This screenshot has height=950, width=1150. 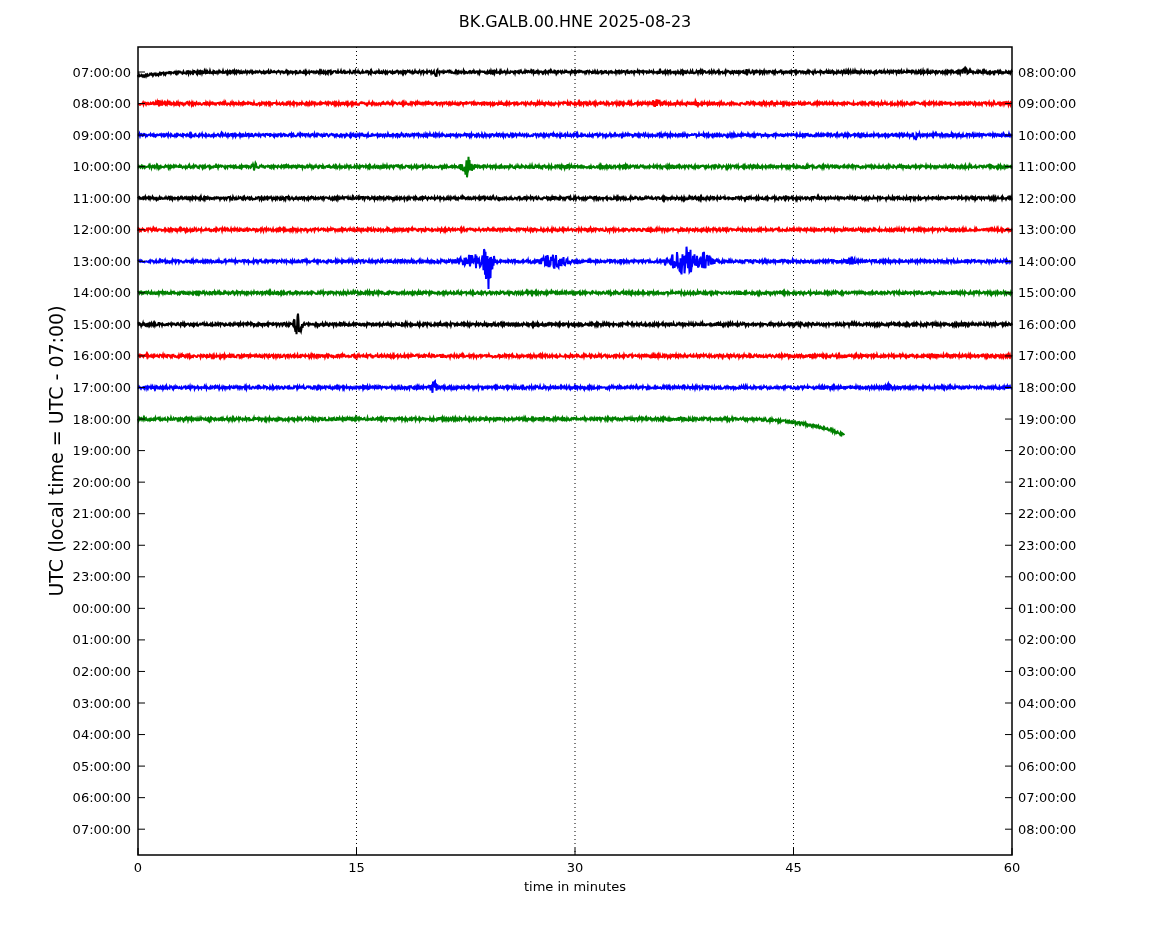 What do you see at coordinates (575, 886) in the screenshot?
I see `x-axis-label: time in minutes` at bounding box center [575, 886].